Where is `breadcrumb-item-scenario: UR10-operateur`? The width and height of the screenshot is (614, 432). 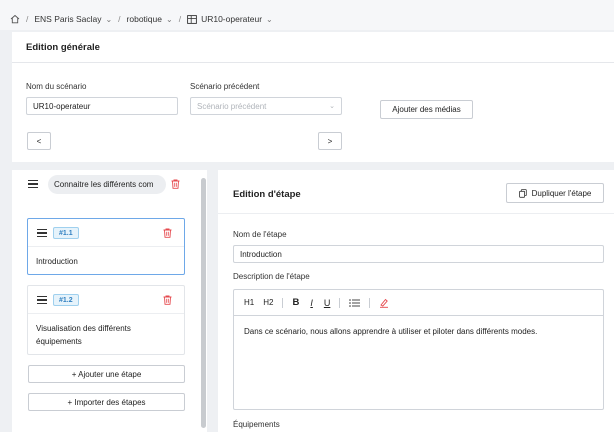
breadcrumb-item-scenario: UR10-operateur is located at coordinates (231, 19).